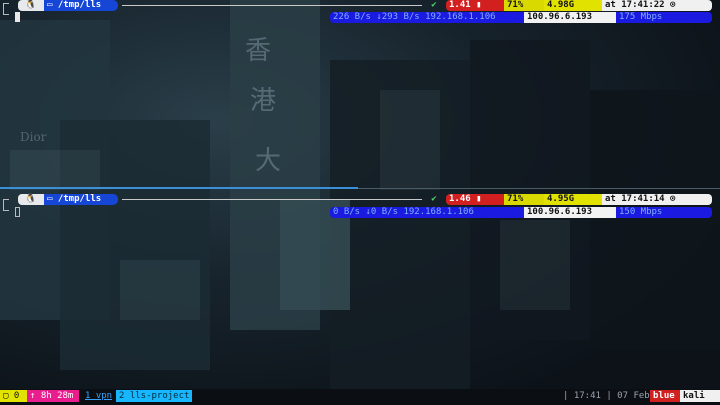 This screenshot has width=720, height=405. What do you see at coordinates (573, 199) in the screenshot?
I see `disk-usage: 4.95G` at bounding box center [573, 199].